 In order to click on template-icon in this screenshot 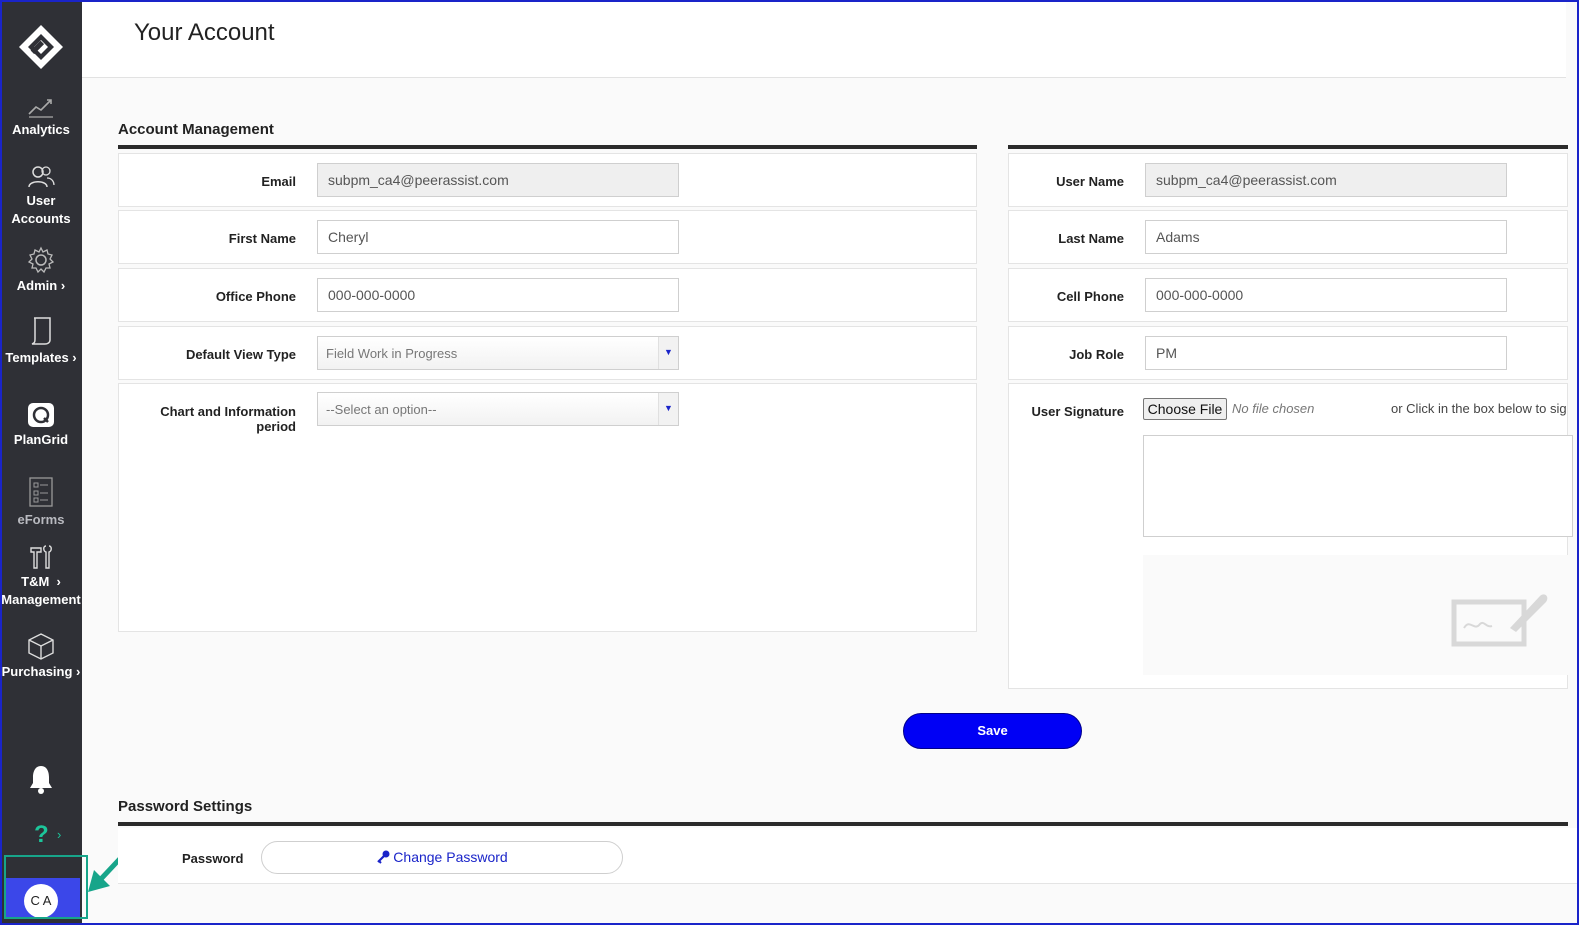, I will do `click(41, 331)`.